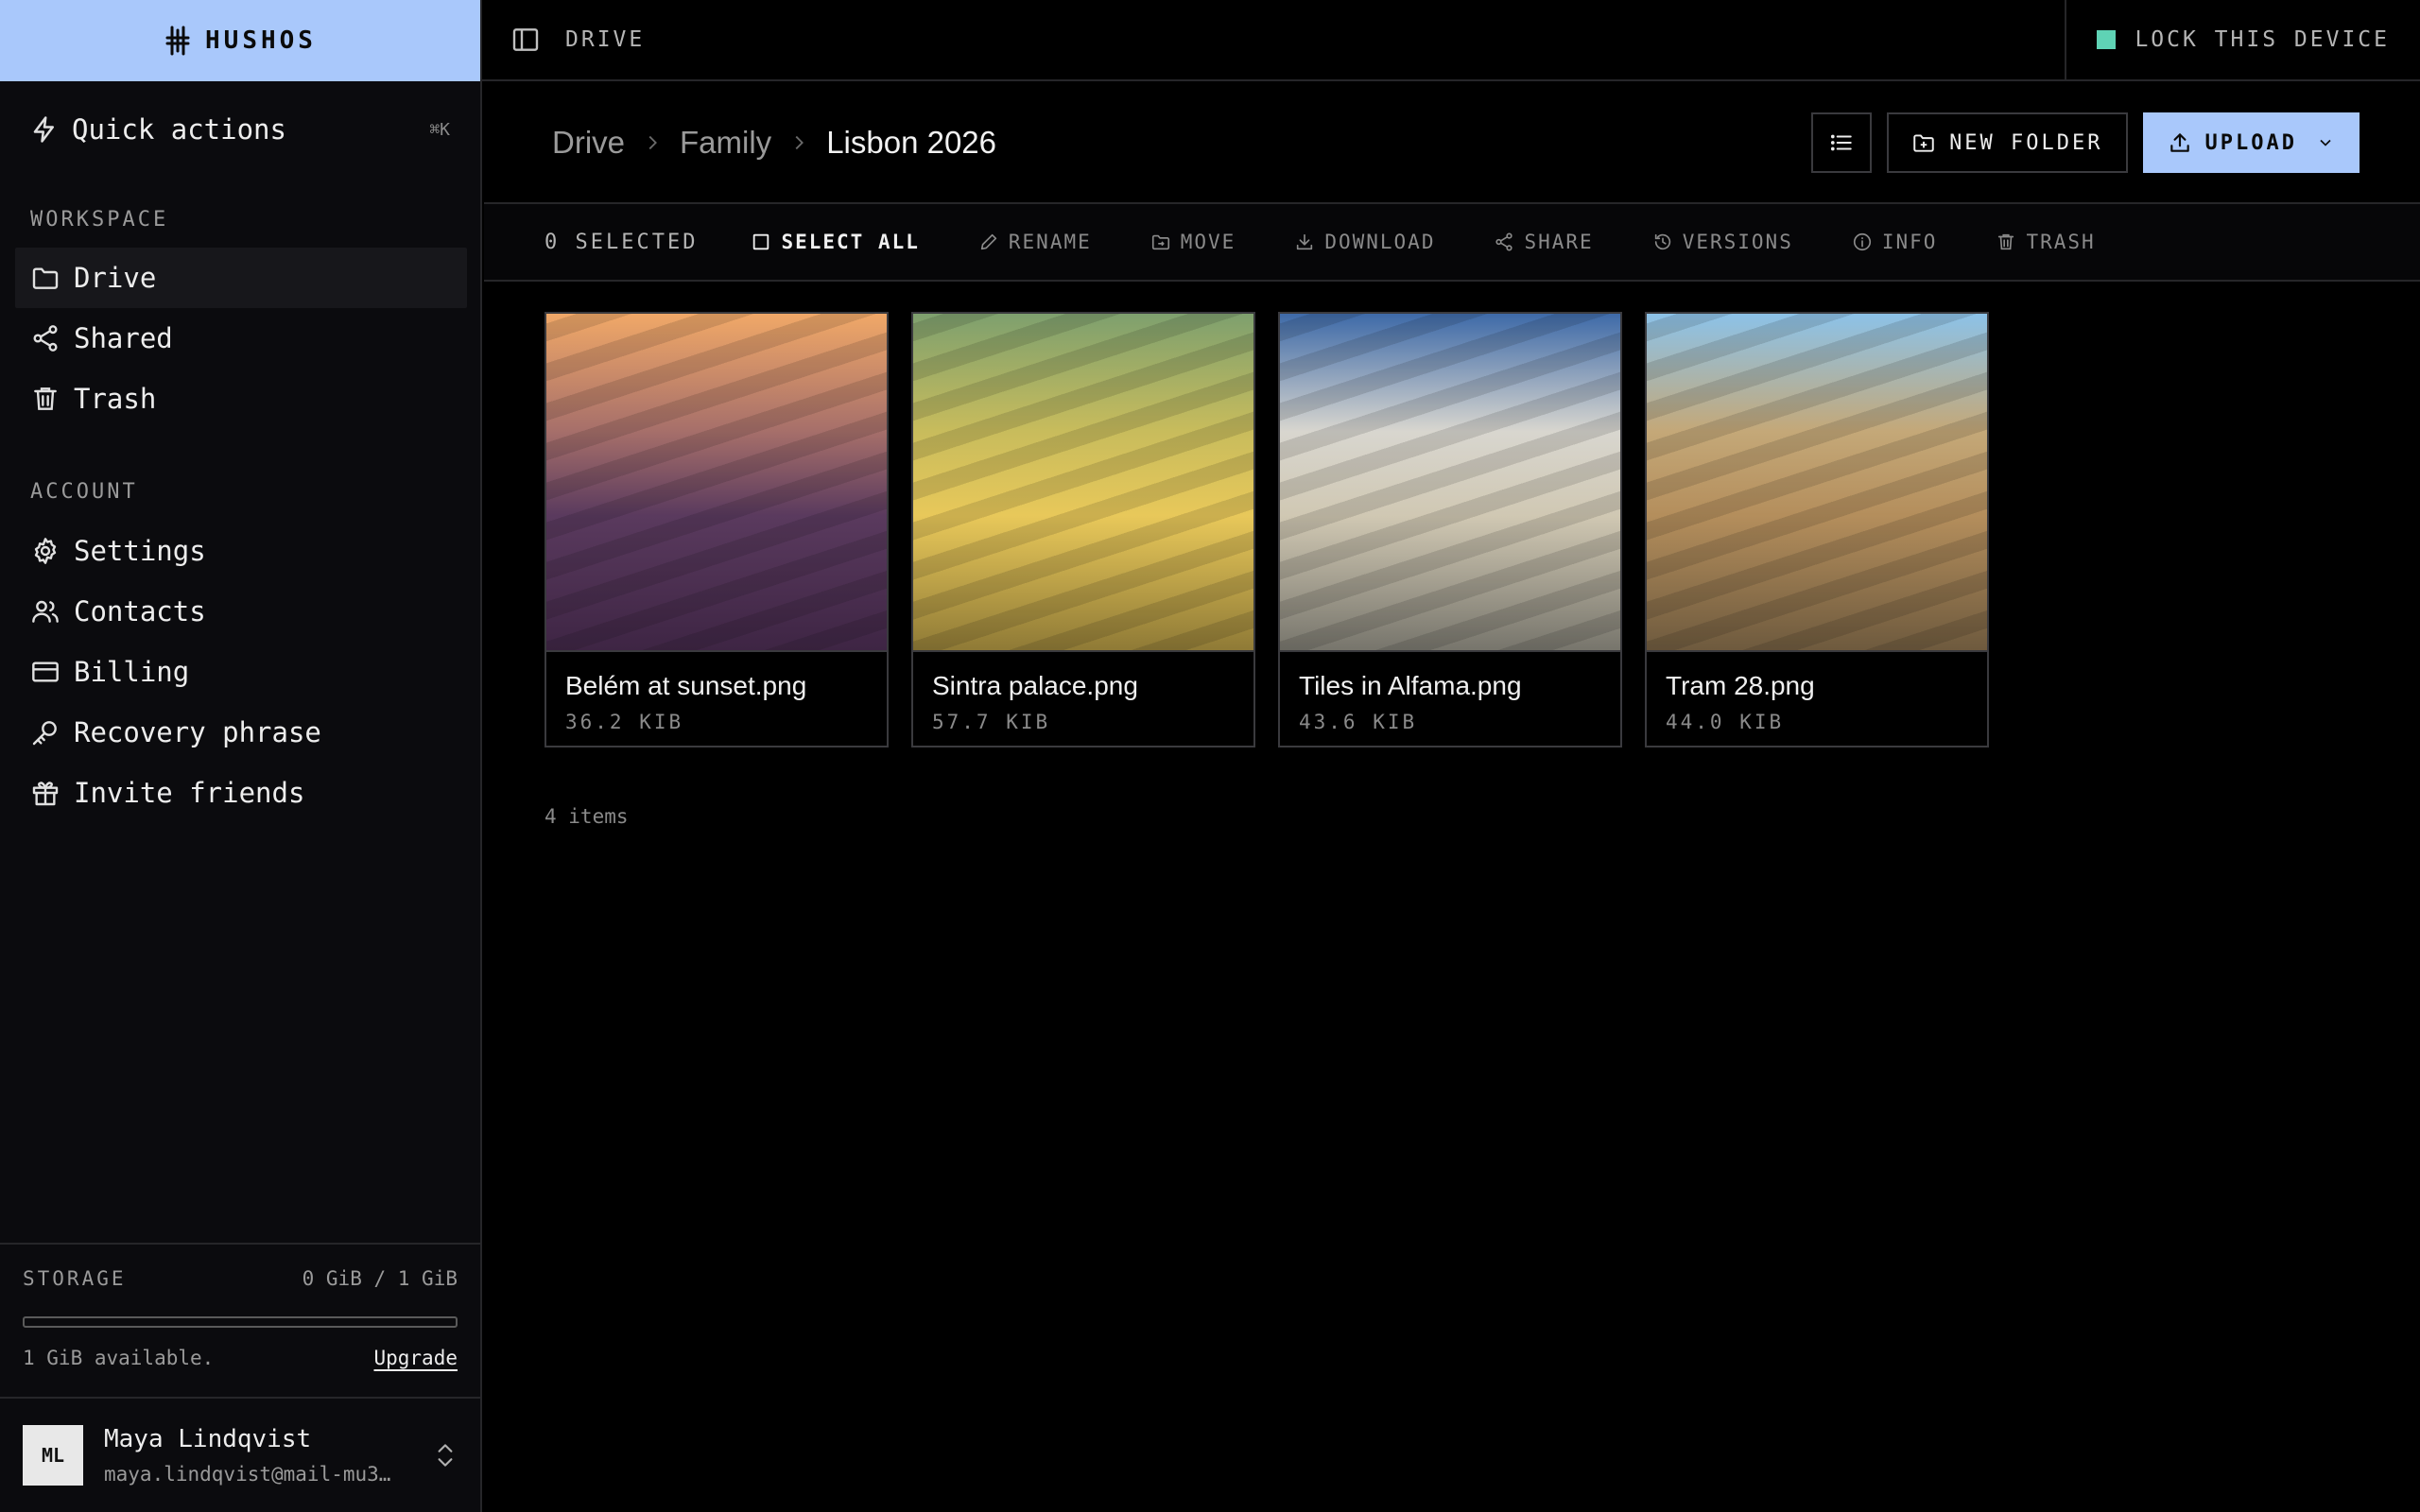  I want to click on move-label: MOVE, so click(1208, 242).